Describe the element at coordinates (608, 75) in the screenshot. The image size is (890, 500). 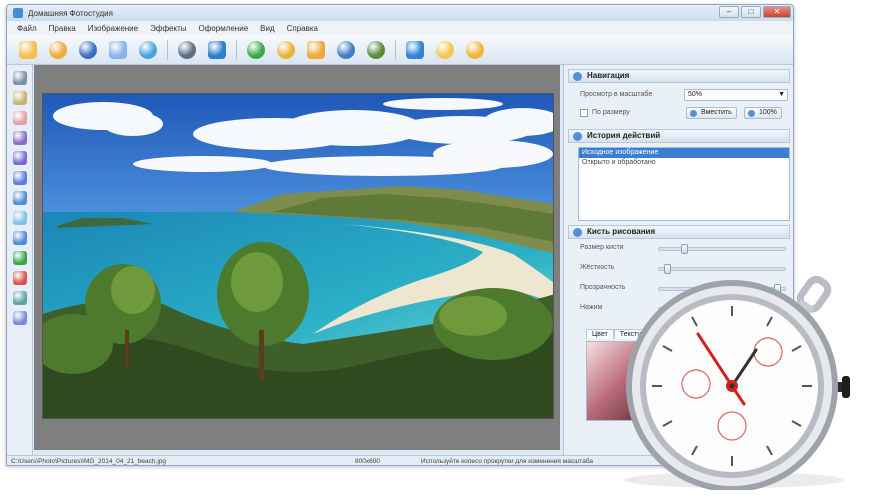
I see `navigation-title: Навигация` at that location.